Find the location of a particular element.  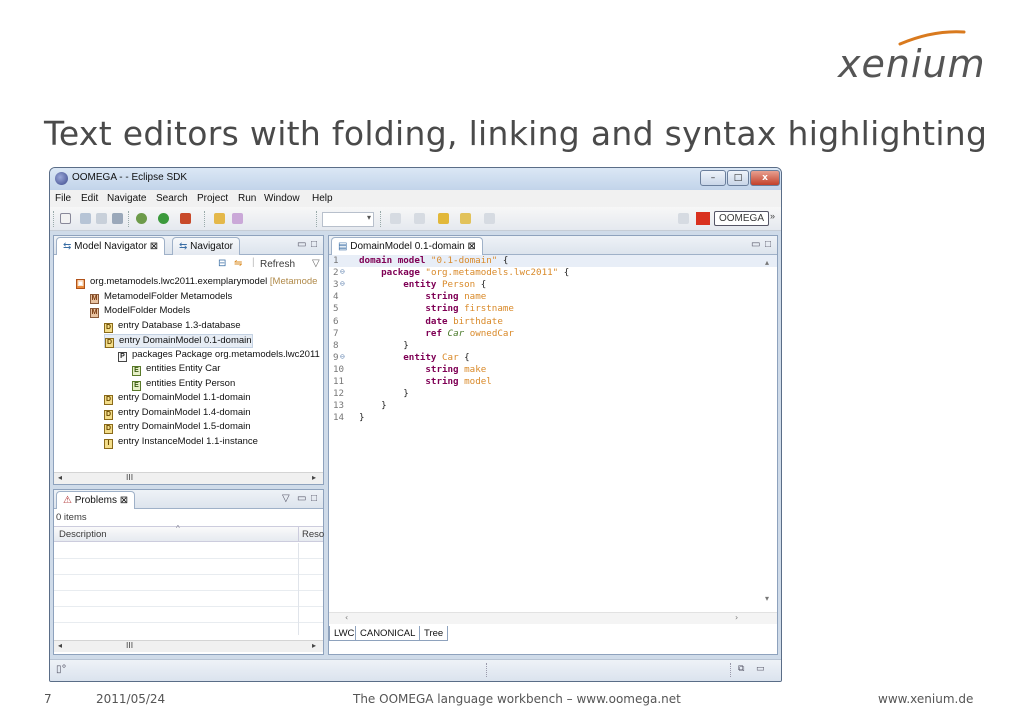

menu-window: Window is located at coordinates (282, 198).